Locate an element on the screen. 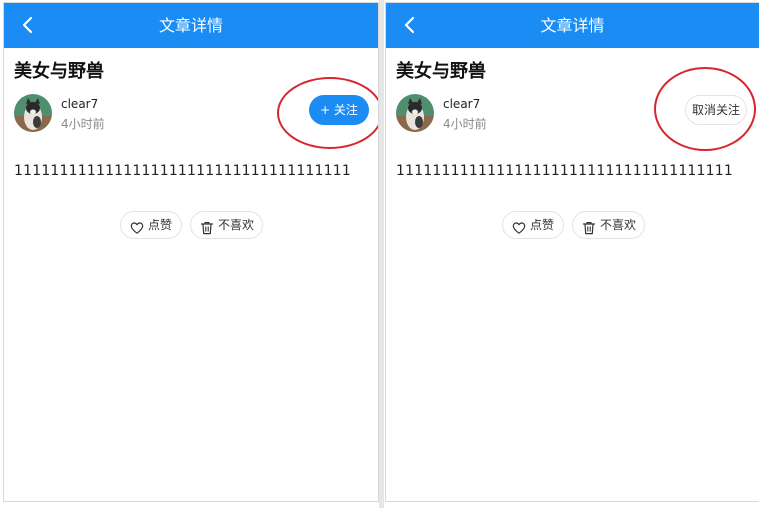  follow-button: + 关注 is located at coordinates (339, 110).